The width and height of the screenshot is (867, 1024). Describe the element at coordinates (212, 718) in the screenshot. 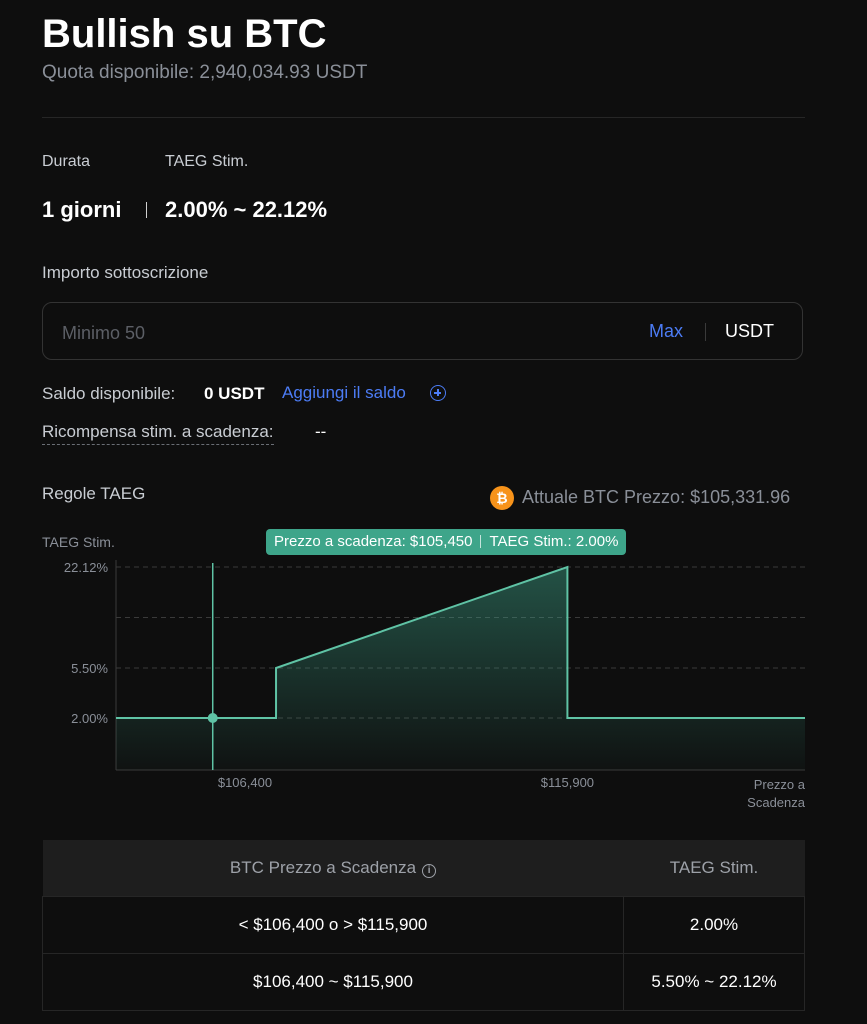

I see `marker-dot` at that location.